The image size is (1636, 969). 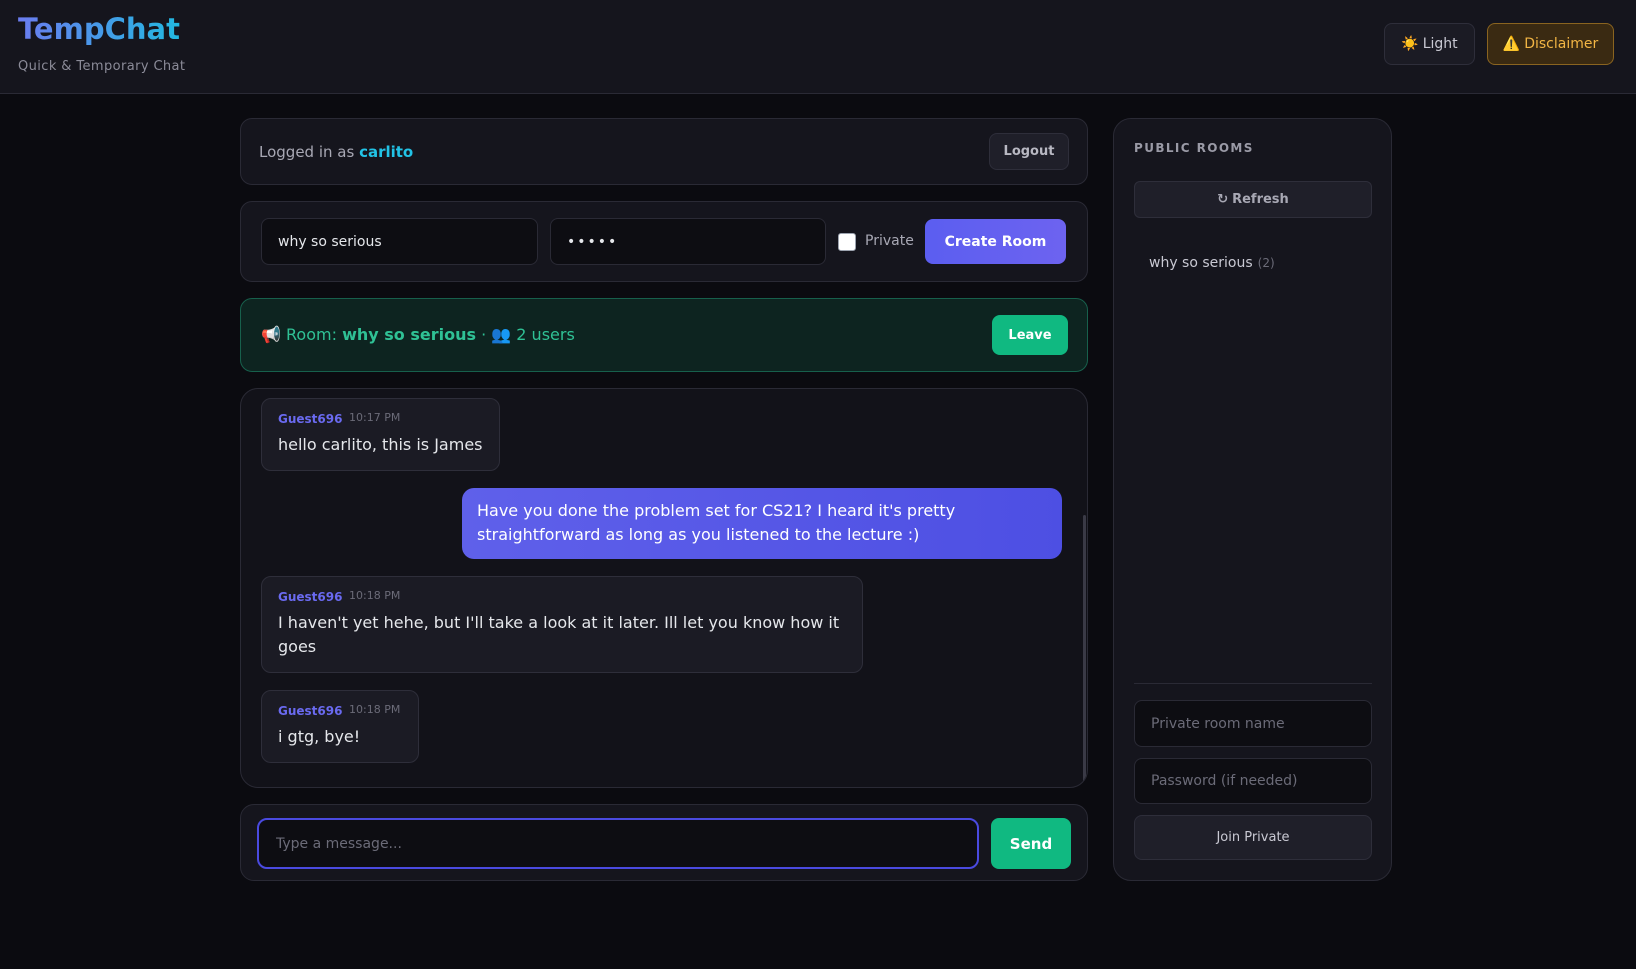 I want to click on room-list-name: why so serious, so click(x=1201, y=263).